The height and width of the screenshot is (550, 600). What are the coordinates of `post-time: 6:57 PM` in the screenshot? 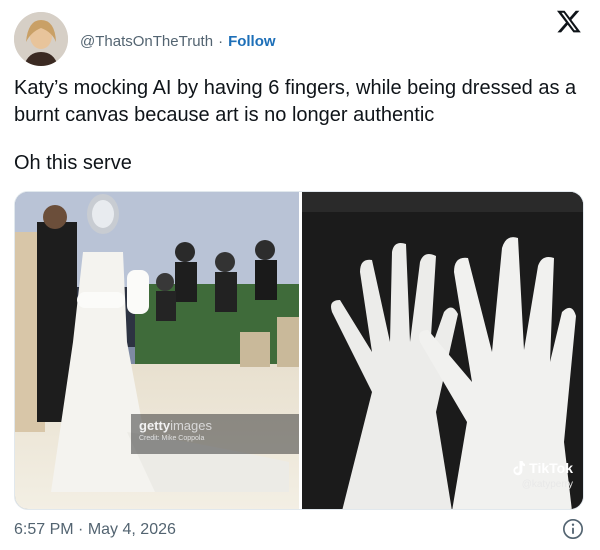 It's located at (44, 529).